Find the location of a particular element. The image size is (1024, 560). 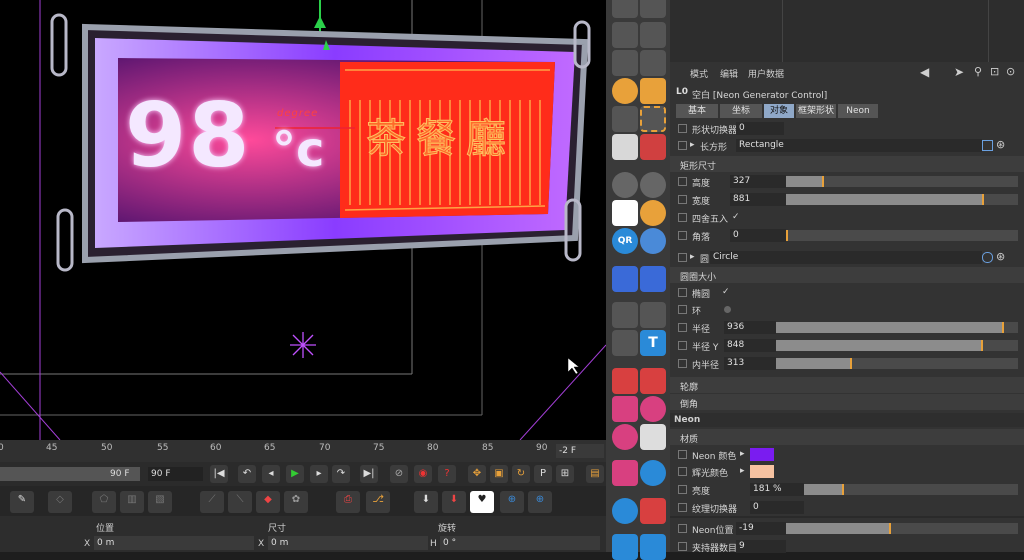

globe-grid-icon-2: ⊕ is located at coordinates (540, 502).